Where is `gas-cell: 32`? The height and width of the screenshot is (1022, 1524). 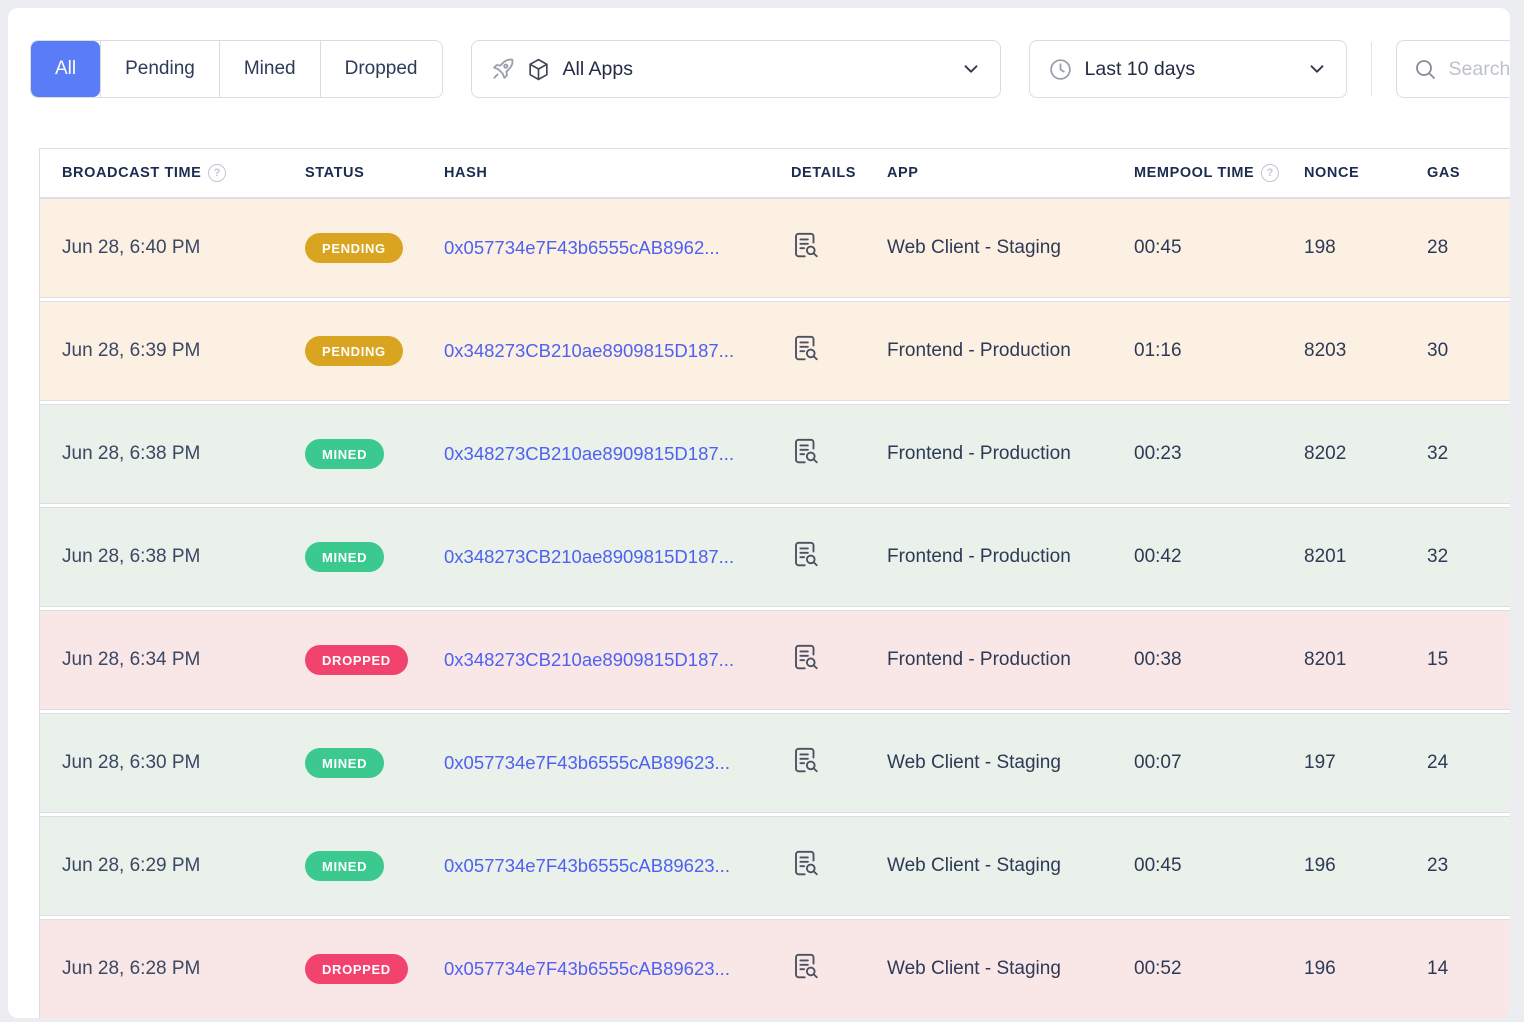
gas-cell: 32 is located at coordinates (1438, 453).